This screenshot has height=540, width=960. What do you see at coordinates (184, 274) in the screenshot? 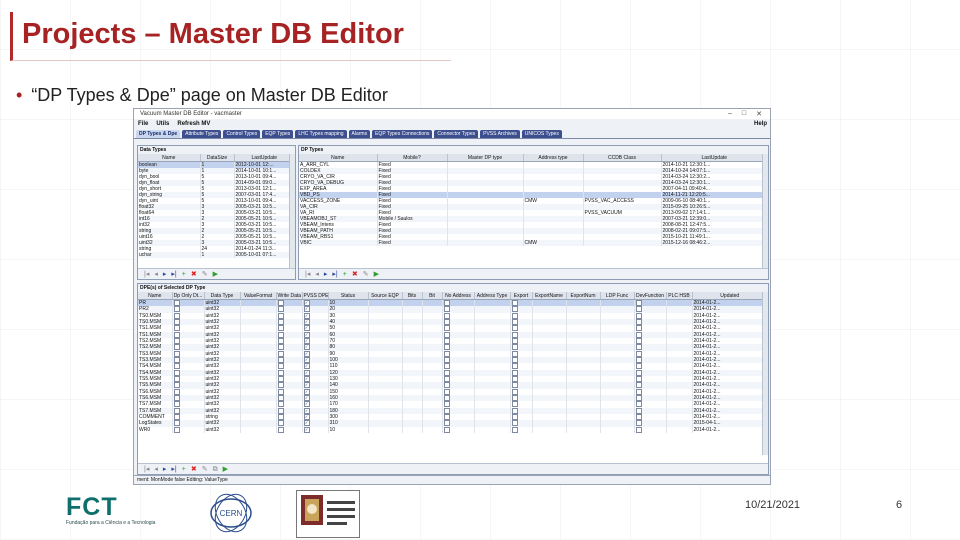
I see `add-icon: +` at bounding box center [184, 274].